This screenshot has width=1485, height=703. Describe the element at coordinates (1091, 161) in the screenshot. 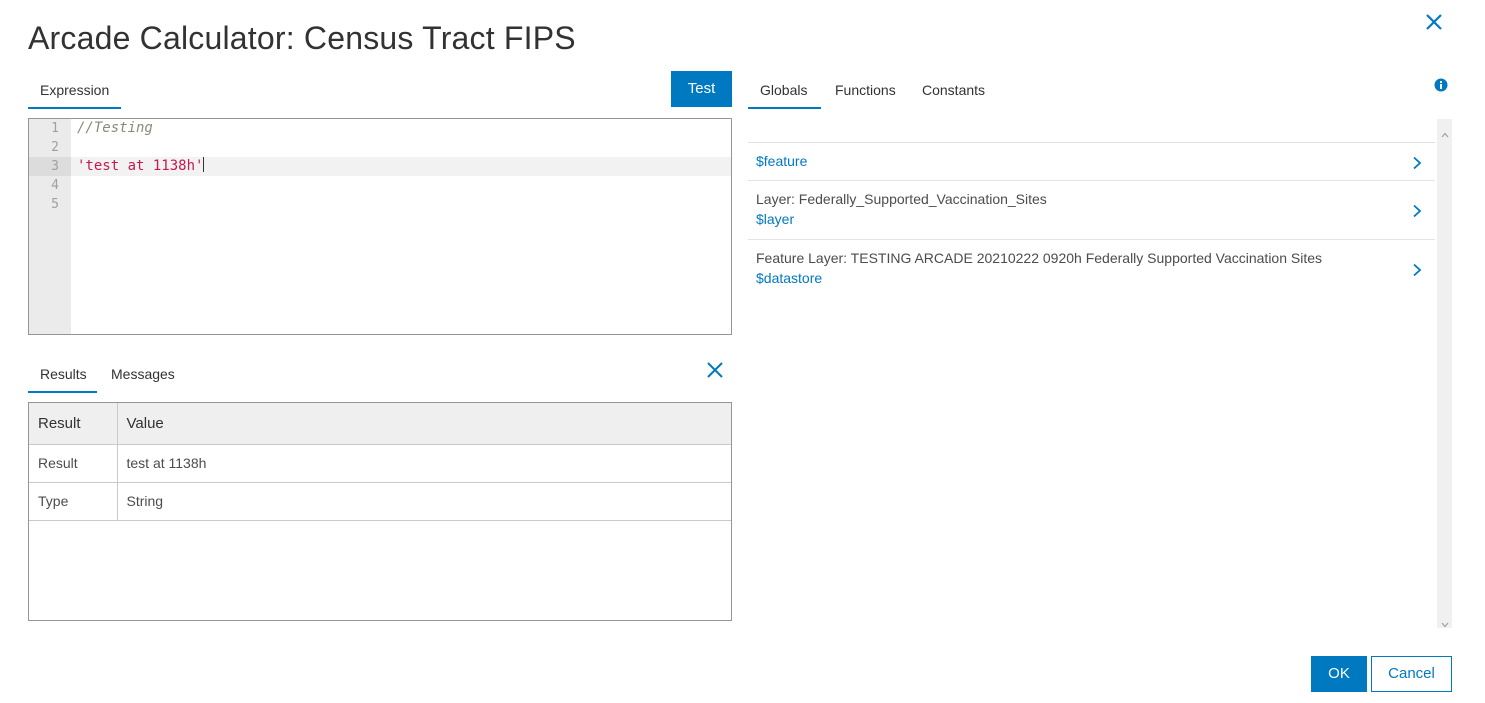

I see `list-item-feature: $feature` at that location.